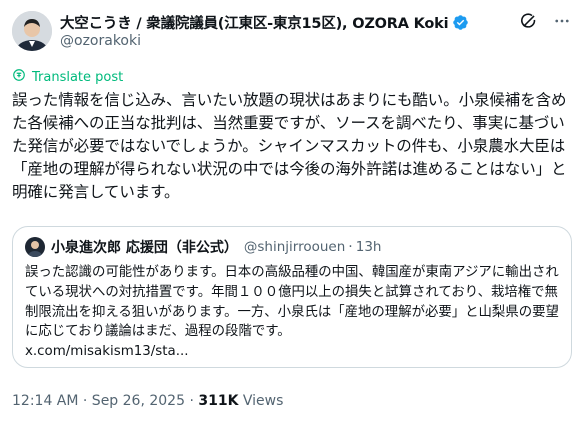  What do you see at coordinates (368, 247) in the screenshot?
I see `quoted-post-time: 13h` at bounding box center [368, 247].